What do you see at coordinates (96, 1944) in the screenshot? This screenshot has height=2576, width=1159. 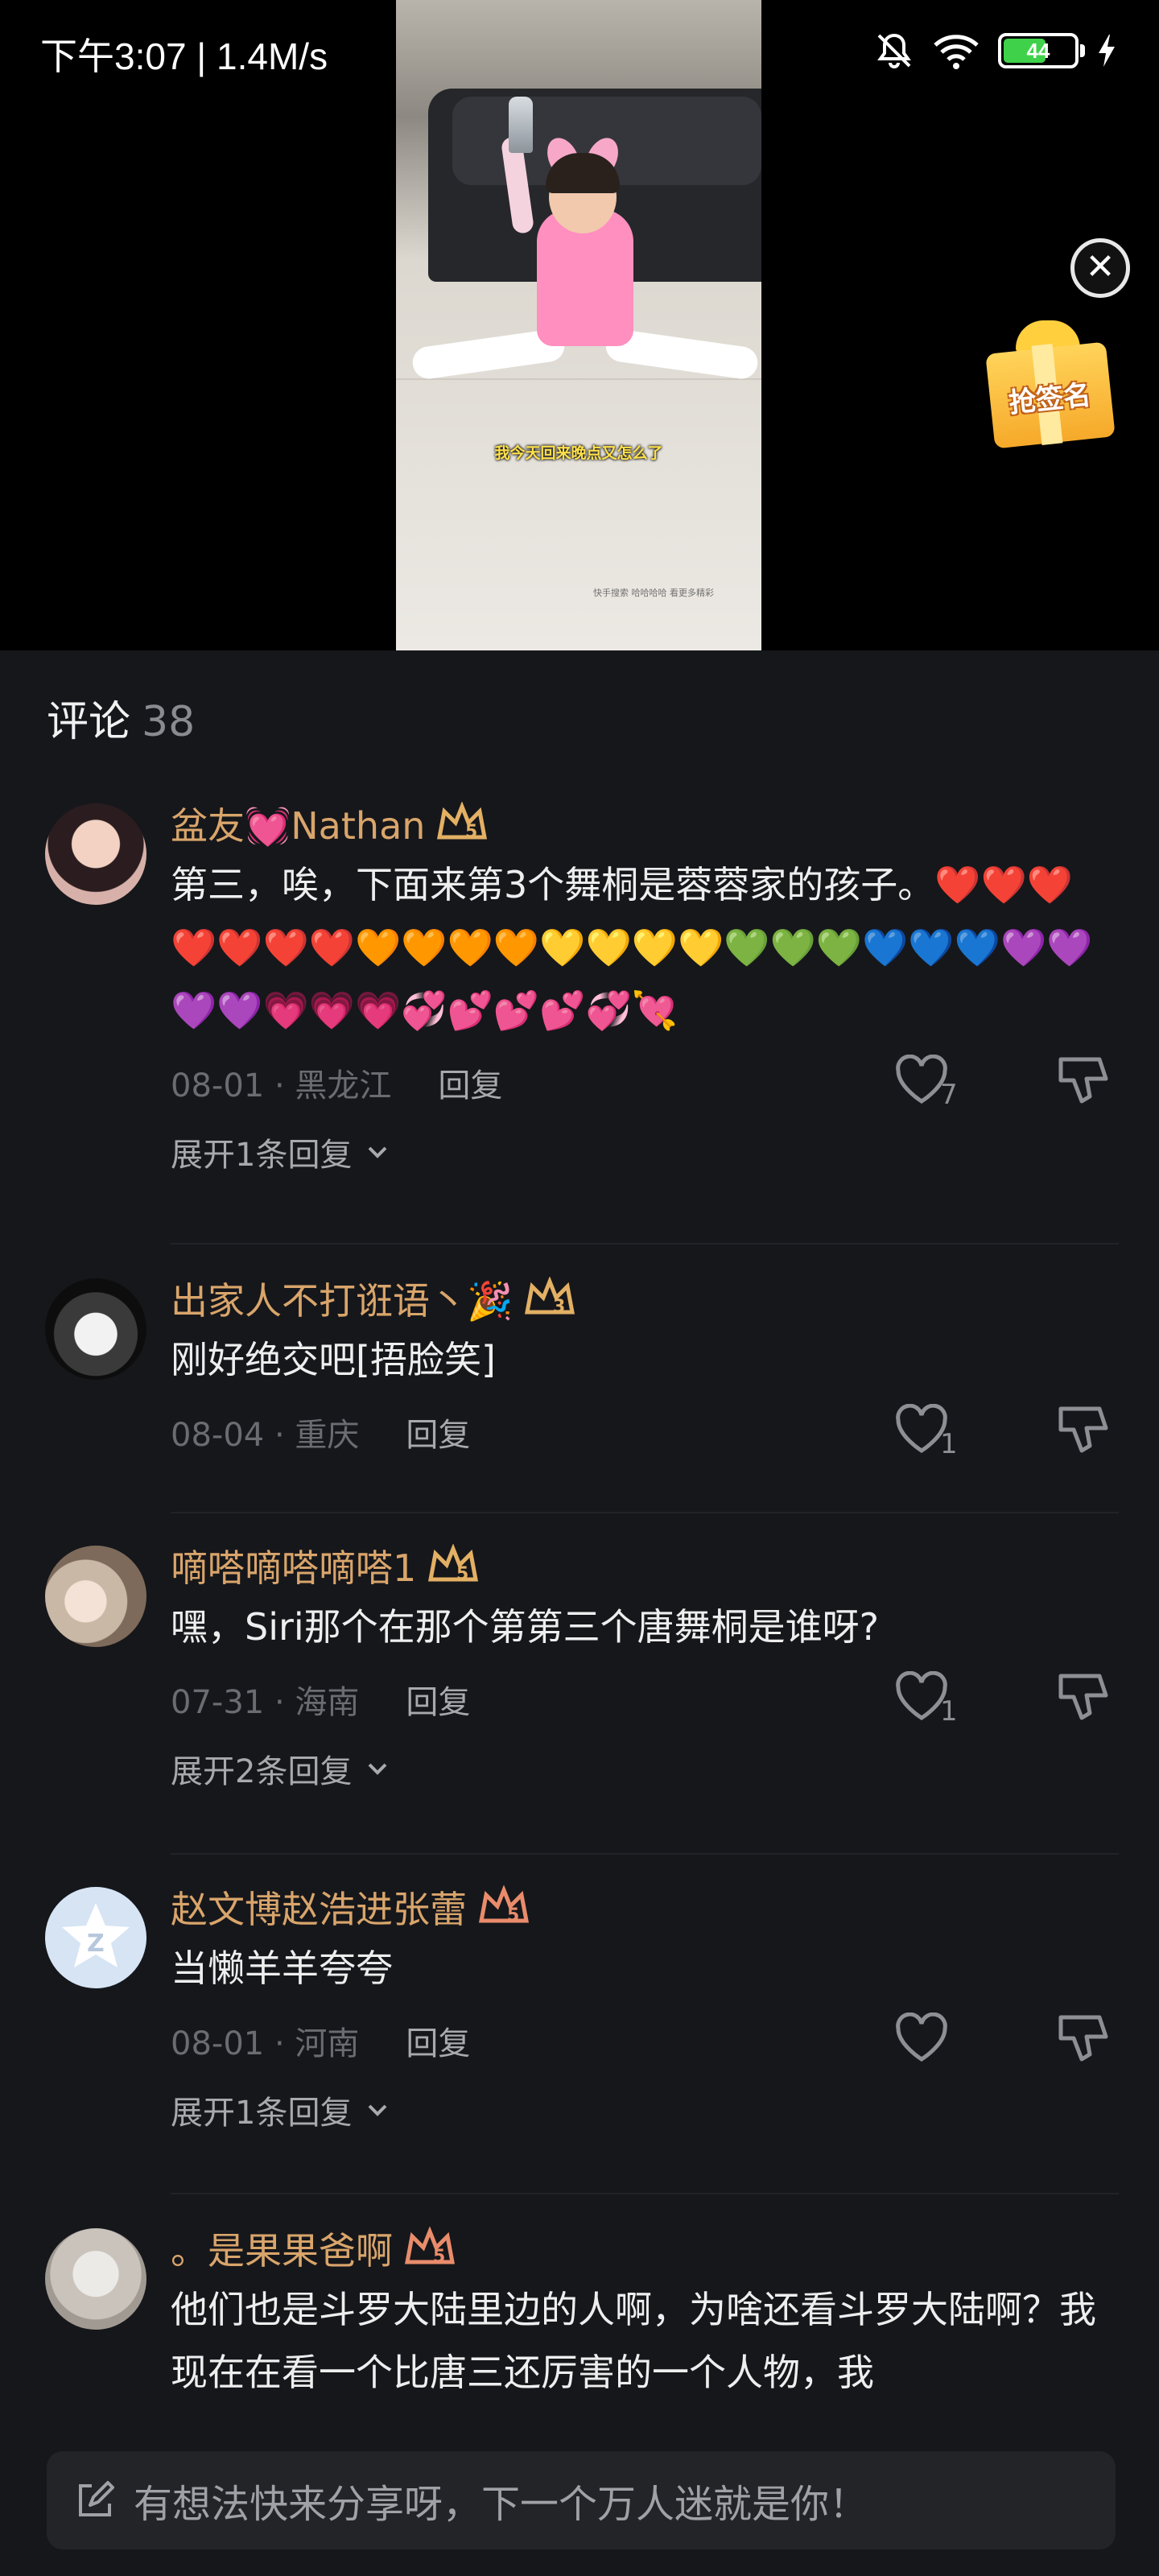 I see `svg-text: Z` at bounding box center [96, 1944].